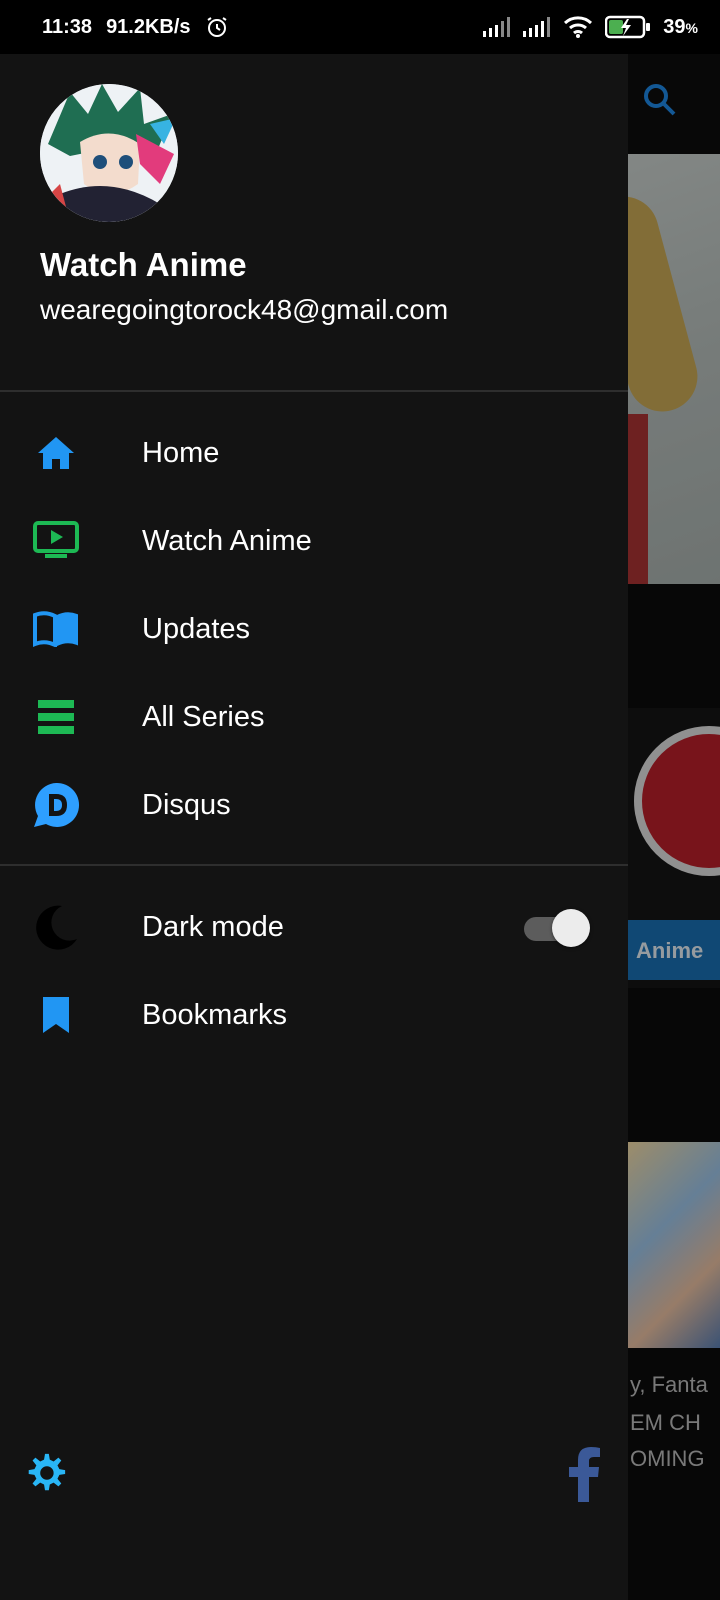 The width and height of the screenshot is (720, 1600). What do you see at coordinates (56, 541) in the screenshot?
I see `tv-play-icon` at bounding box center [56, 541].